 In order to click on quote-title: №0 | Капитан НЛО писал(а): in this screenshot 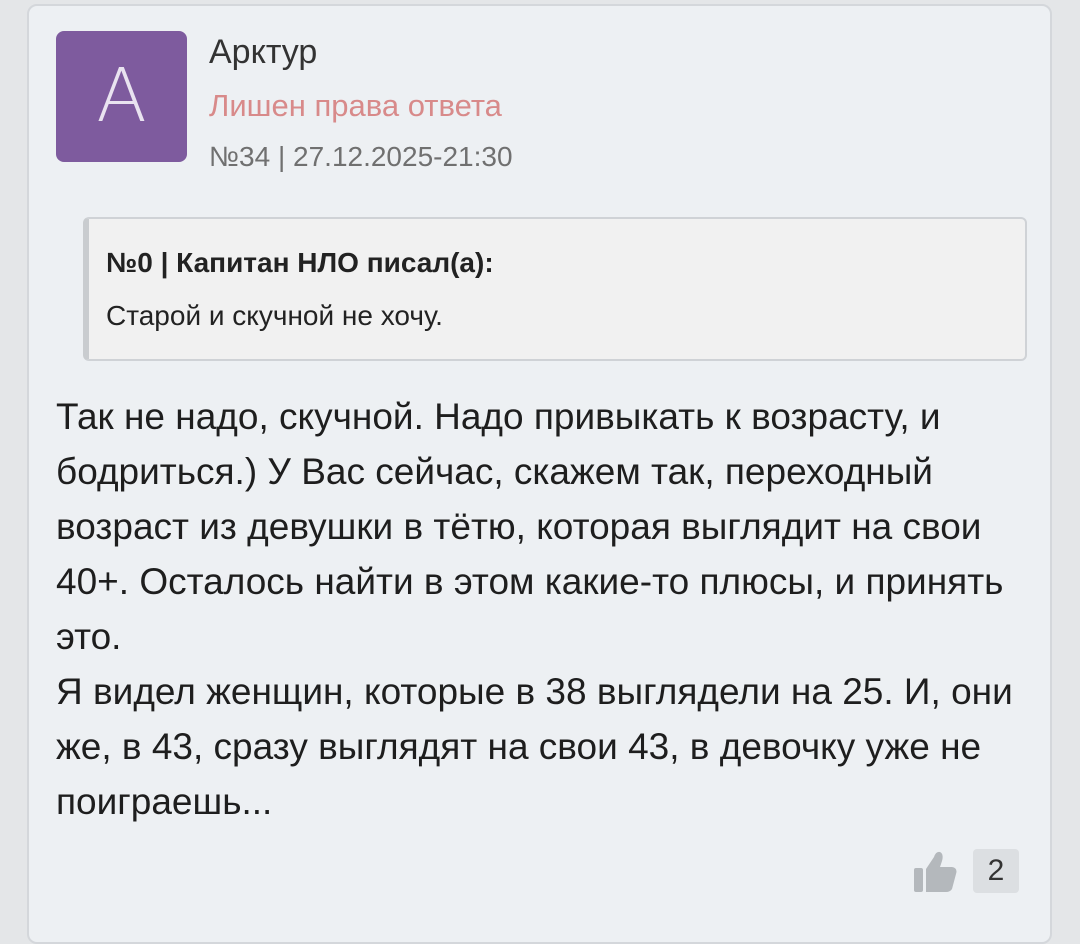, I will do `click(300, 262)`.